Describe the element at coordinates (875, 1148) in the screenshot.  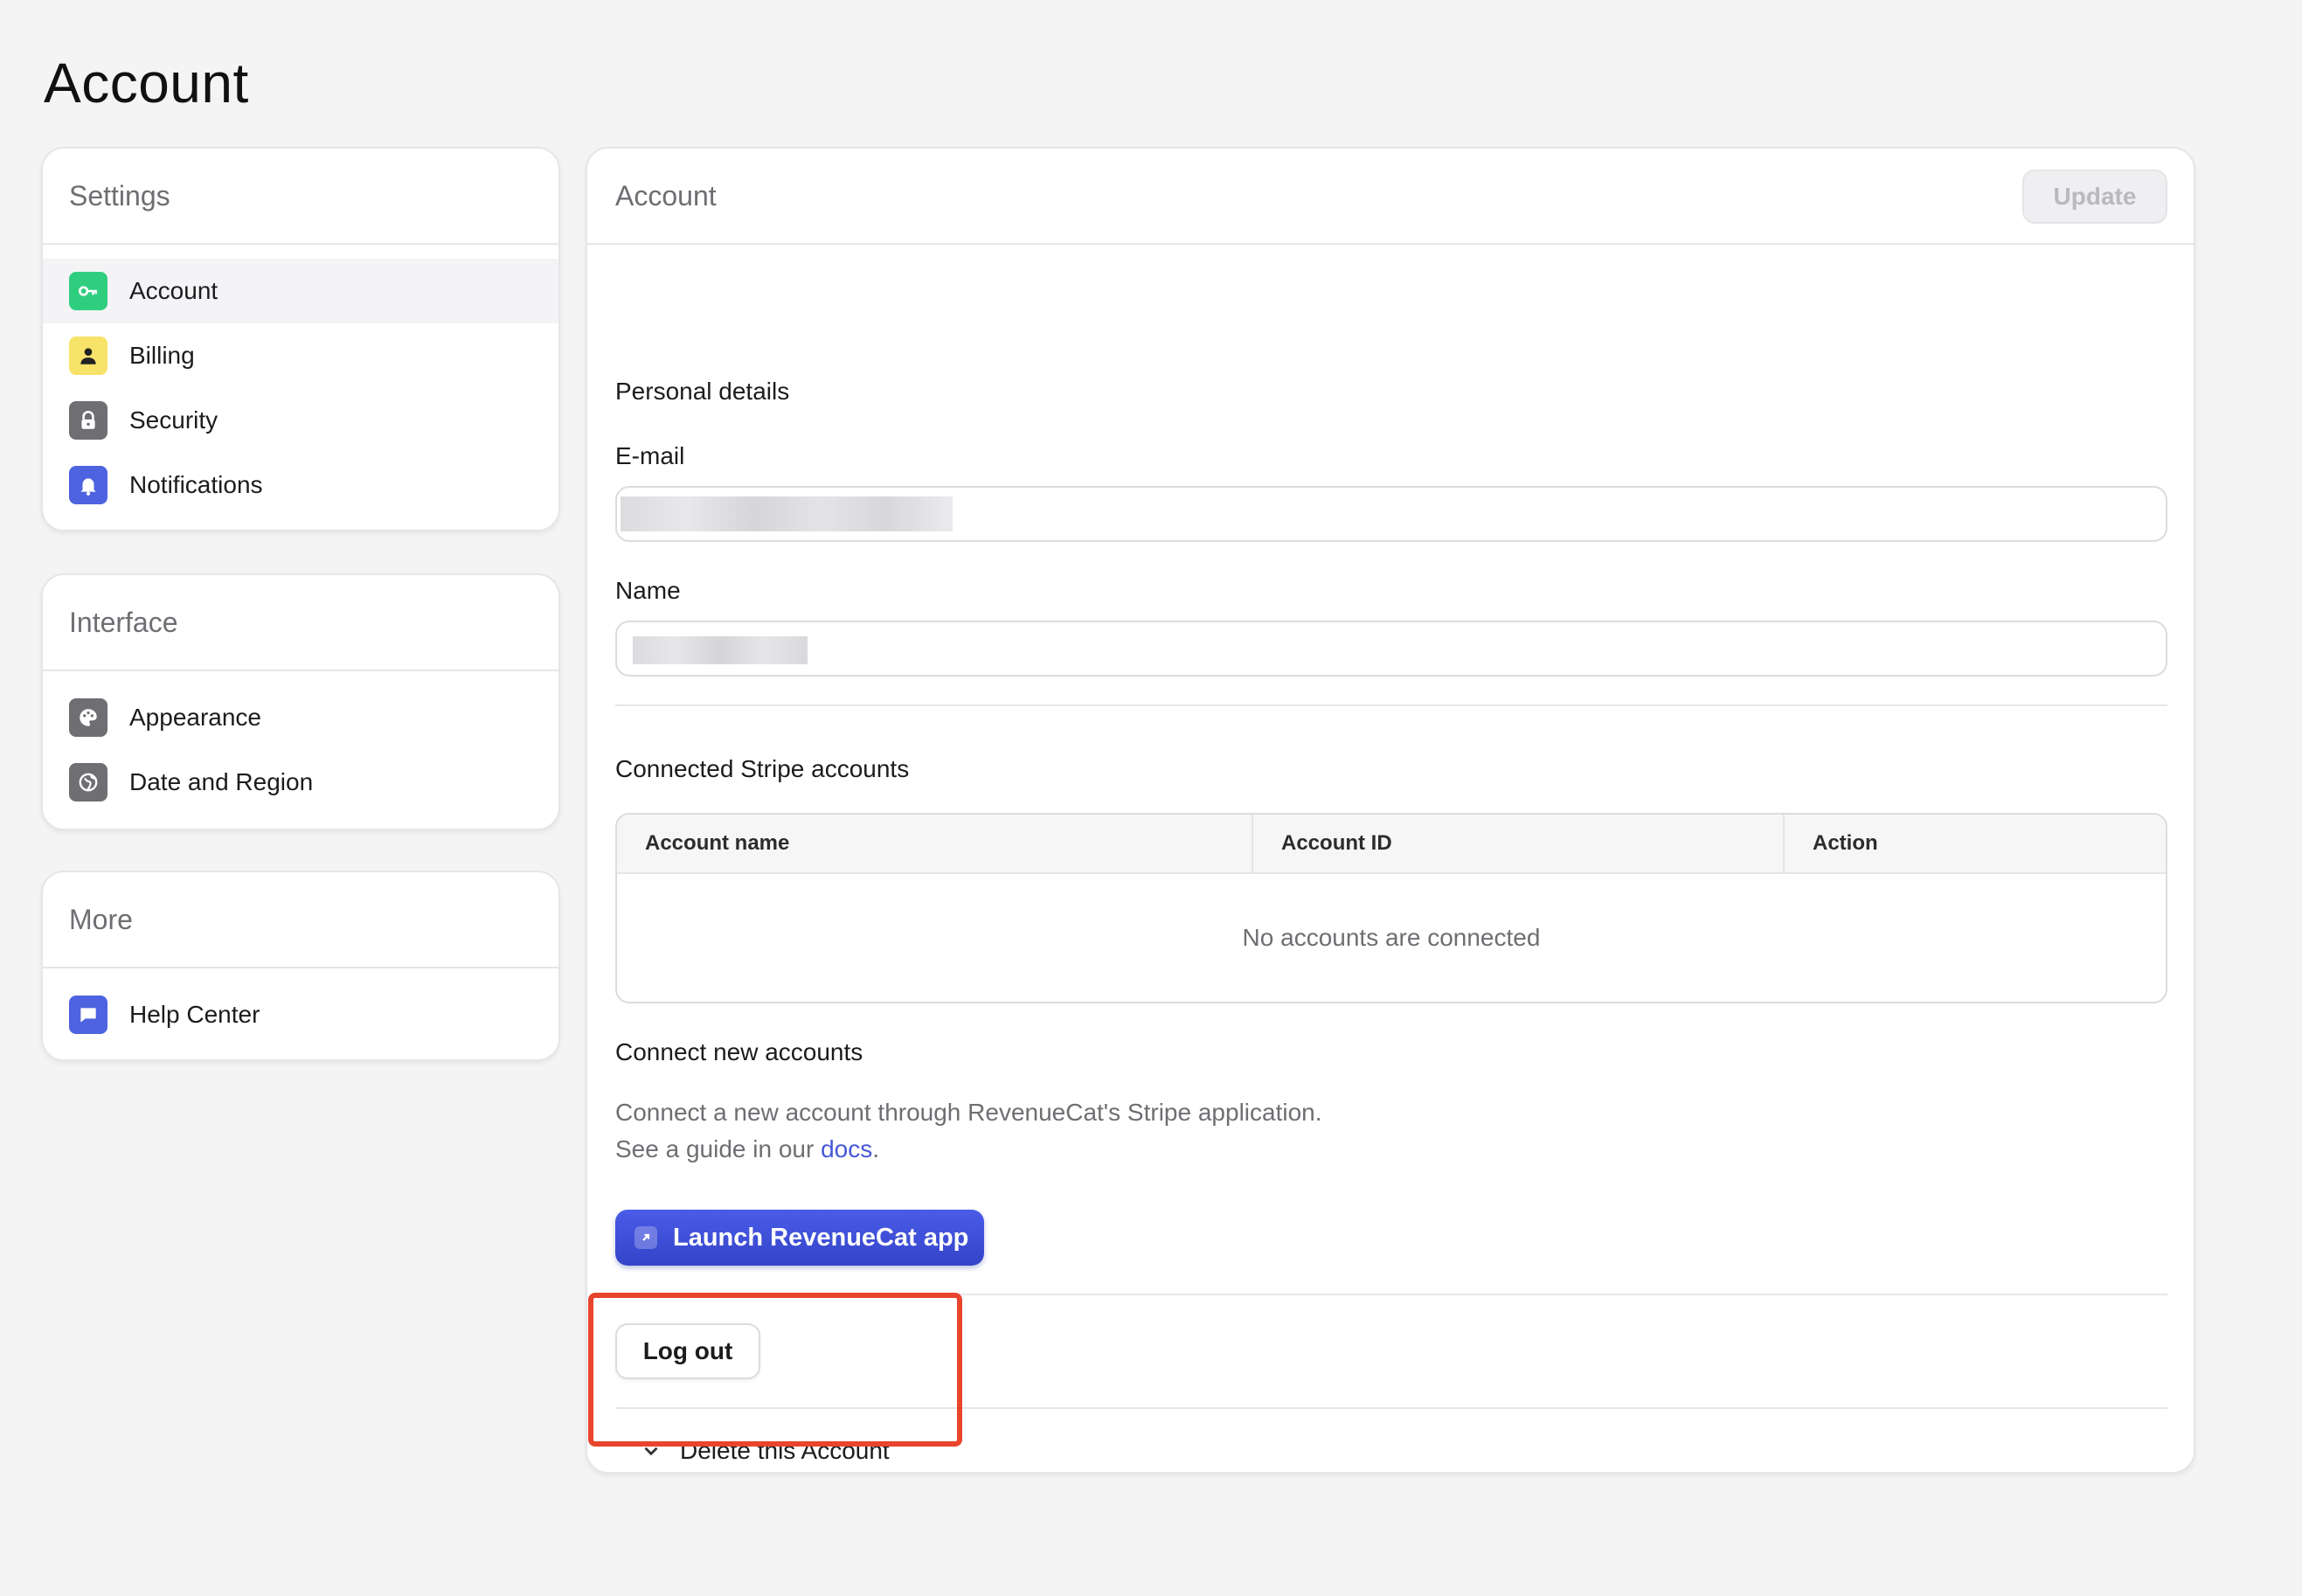
I see `docs-suffix: .` at that location.